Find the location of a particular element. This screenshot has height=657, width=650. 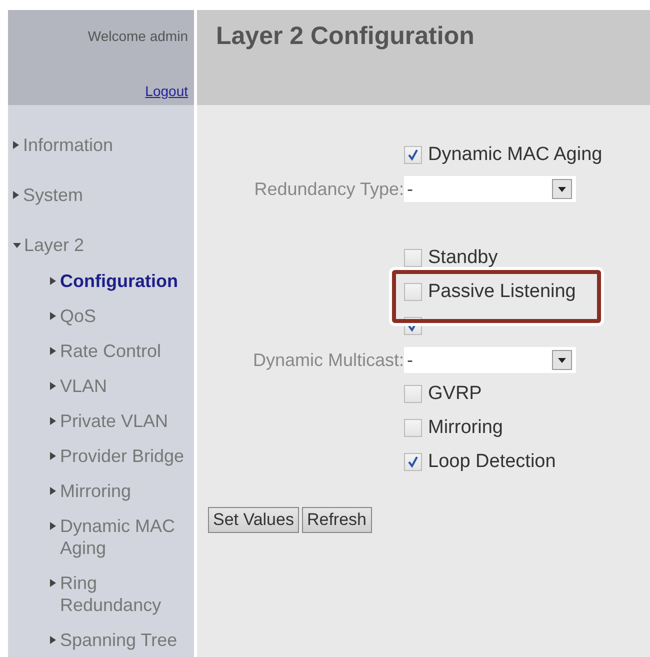

welcome-text: Welcome admin is located at coordinates (138, 36).